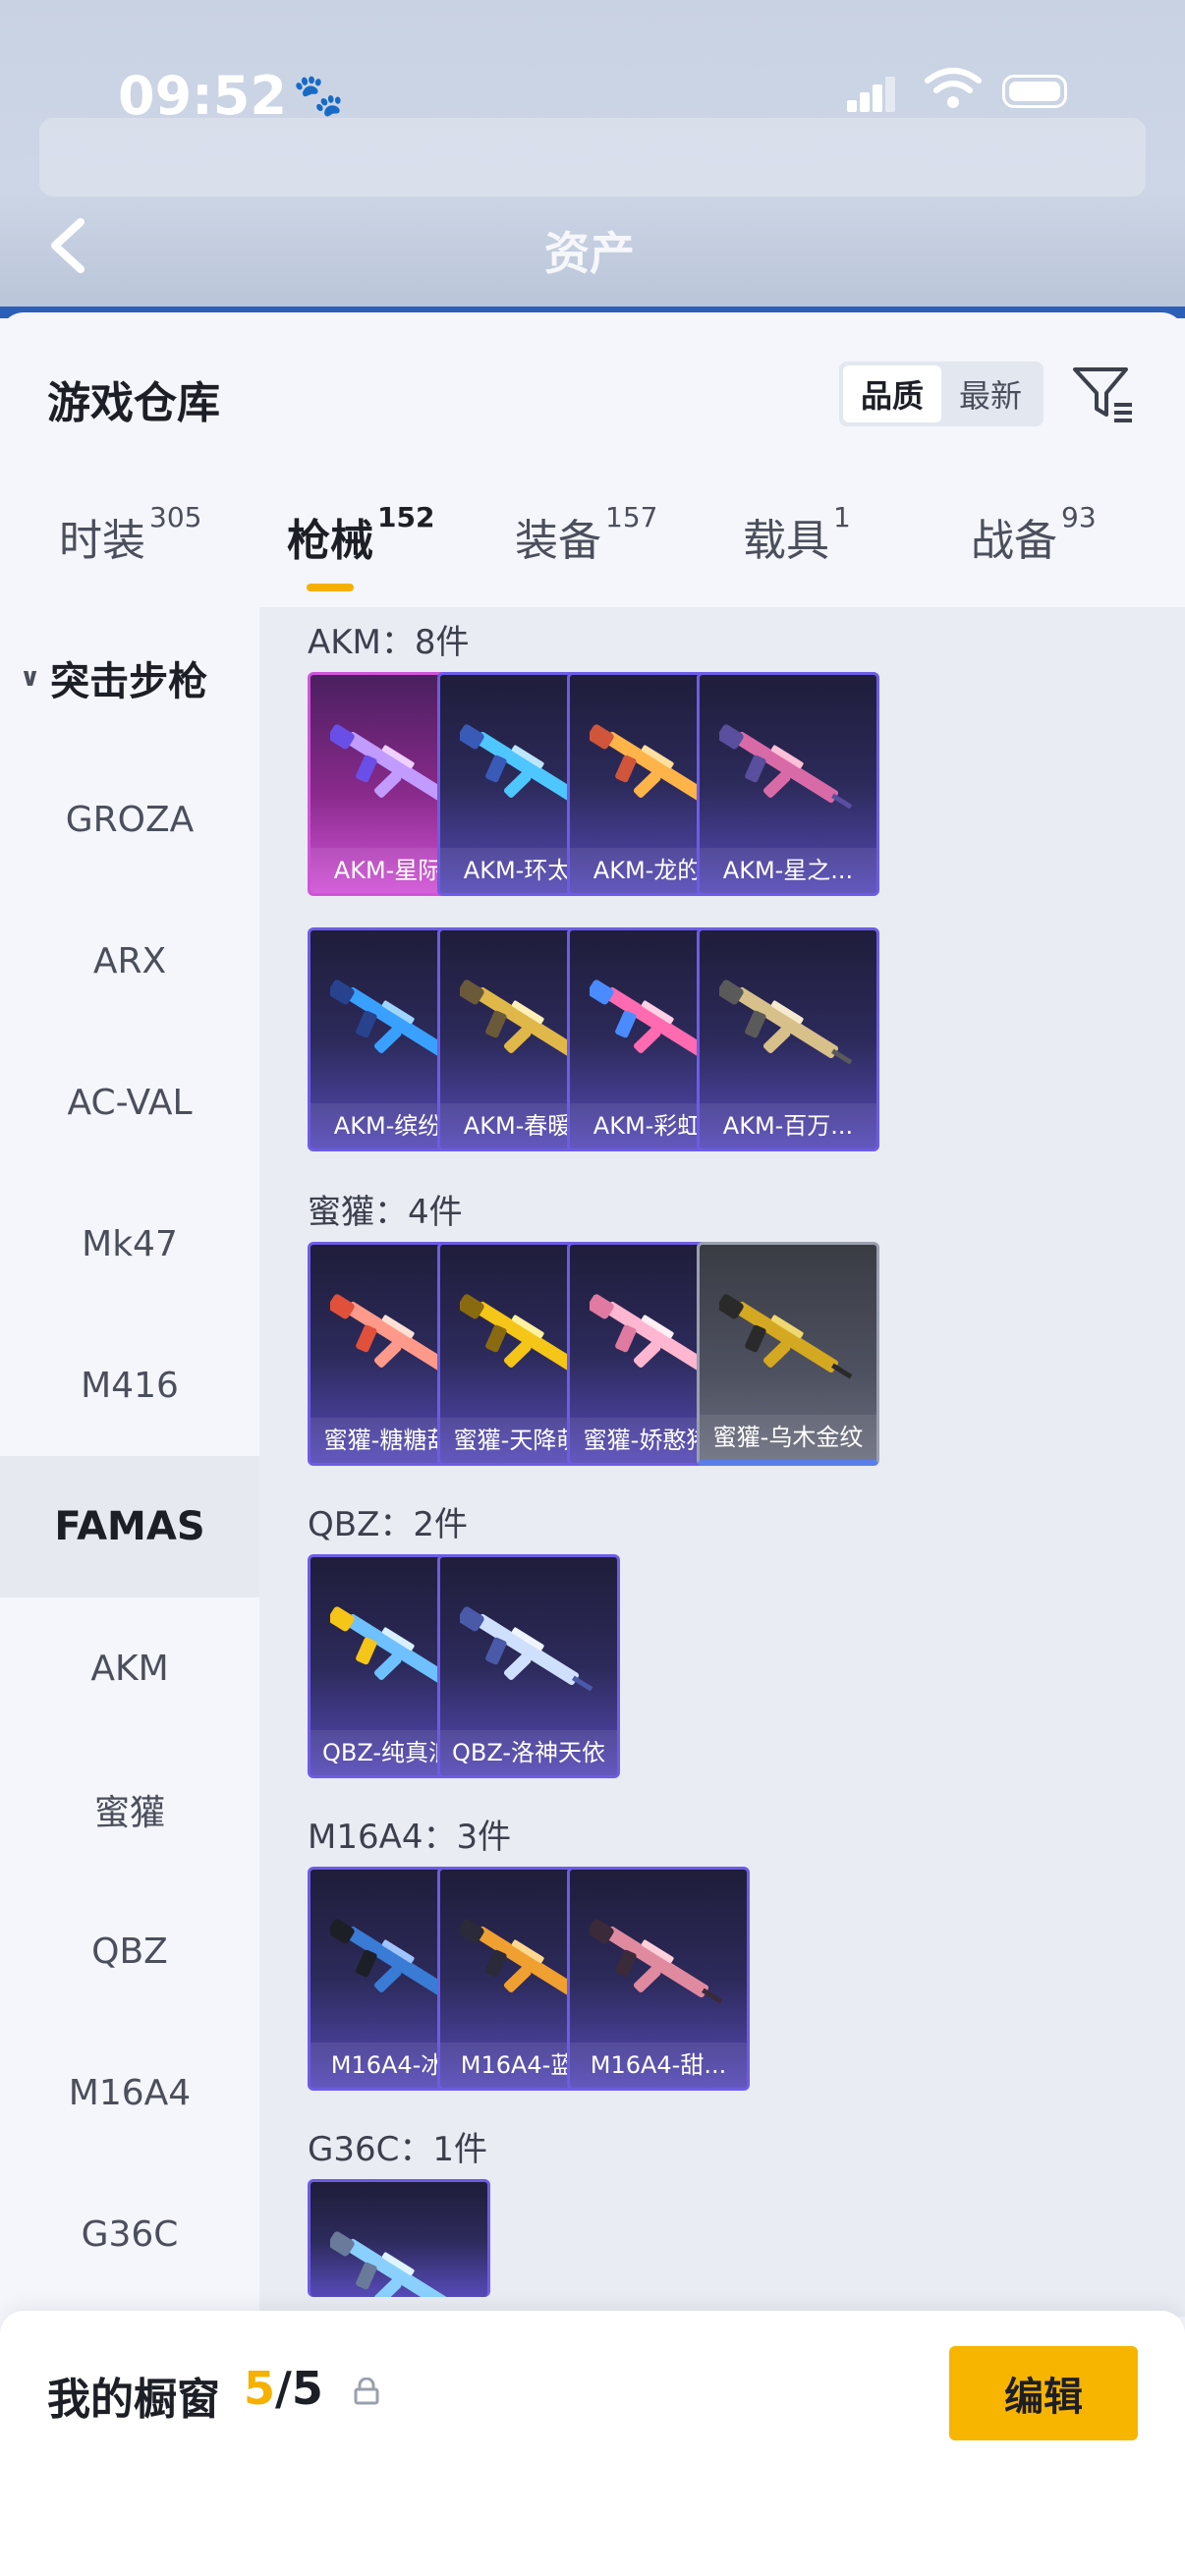 The width and height of the screenshot is (1185, 2576). I want to click on paw-icon: 🐾, so click(319, 95).